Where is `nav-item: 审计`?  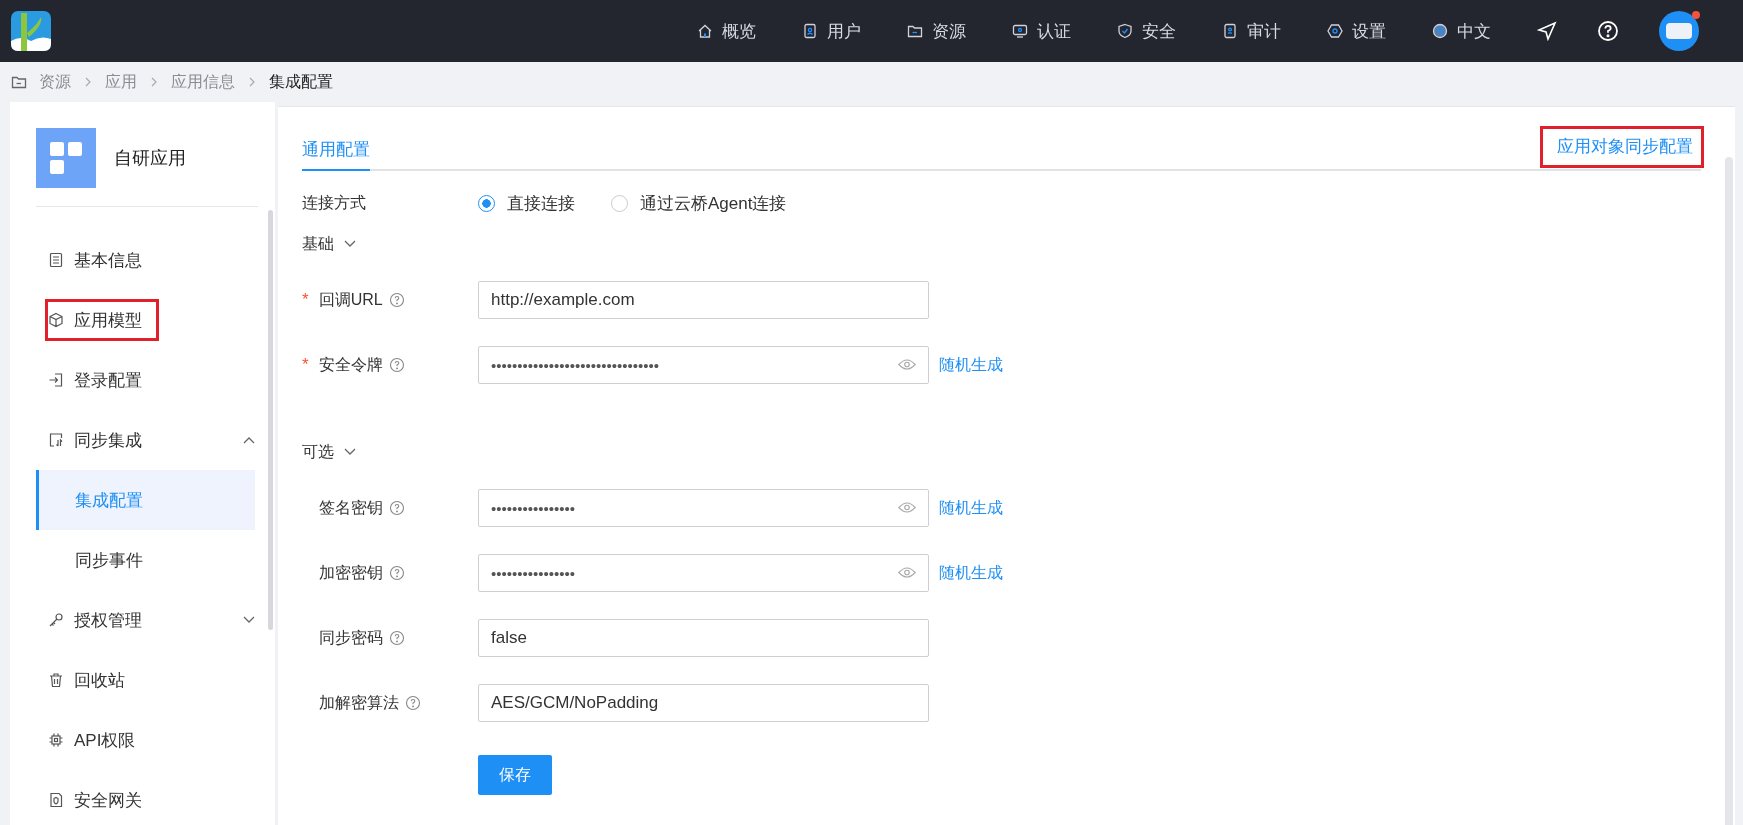
nav-item: 审计 is located at coordinates (1251, 31).